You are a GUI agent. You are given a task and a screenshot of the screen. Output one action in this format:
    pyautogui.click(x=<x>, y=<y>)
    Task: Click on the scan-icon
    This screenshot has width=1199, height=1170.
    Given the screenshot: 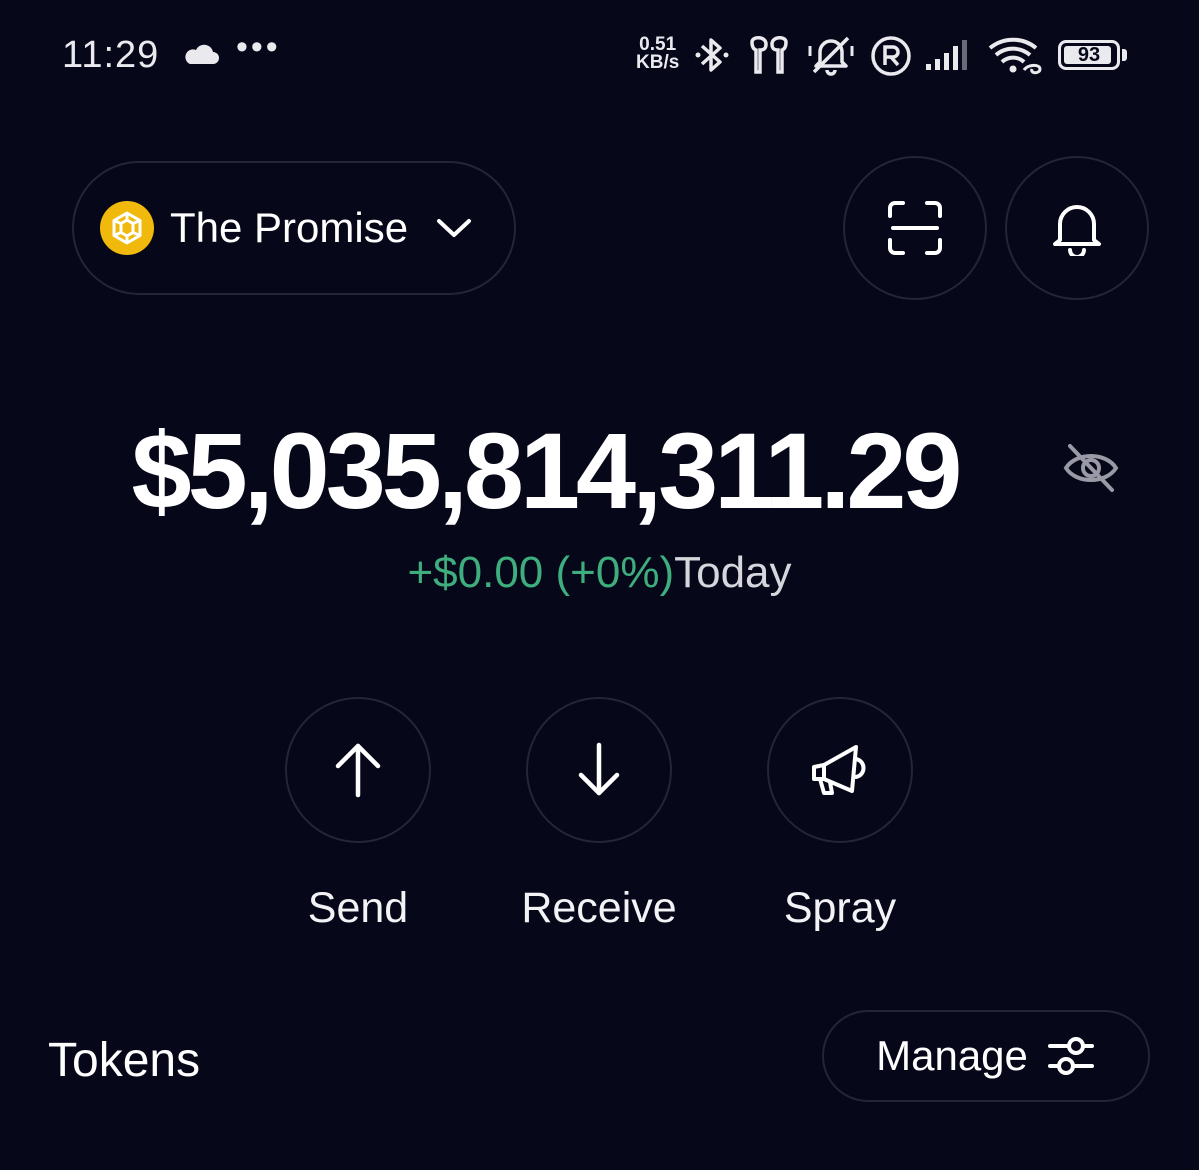 What is the action you would take?
    pyautogui.click(x=915, y=228)
    